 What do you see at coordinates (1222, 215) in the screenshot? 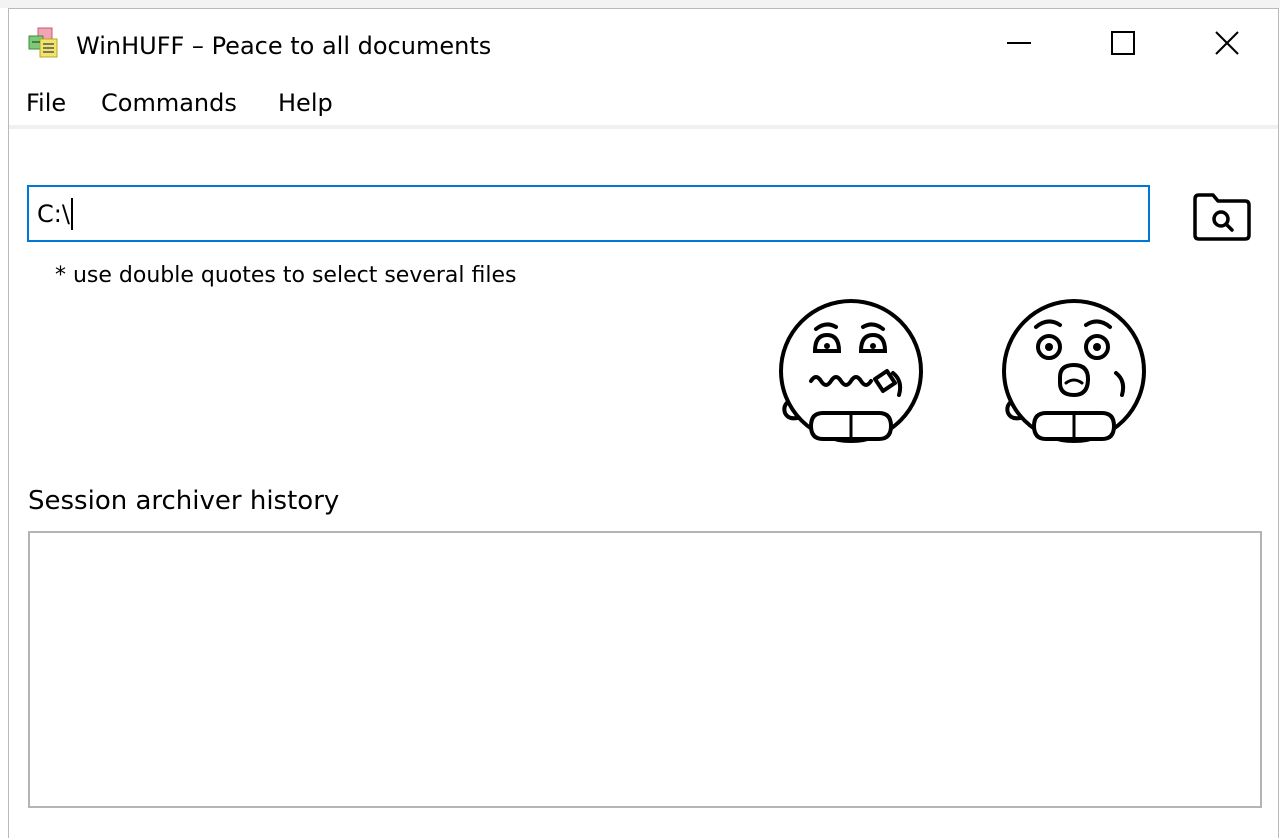
I see `folder-search-icon` at bounding box center [1222, 215].